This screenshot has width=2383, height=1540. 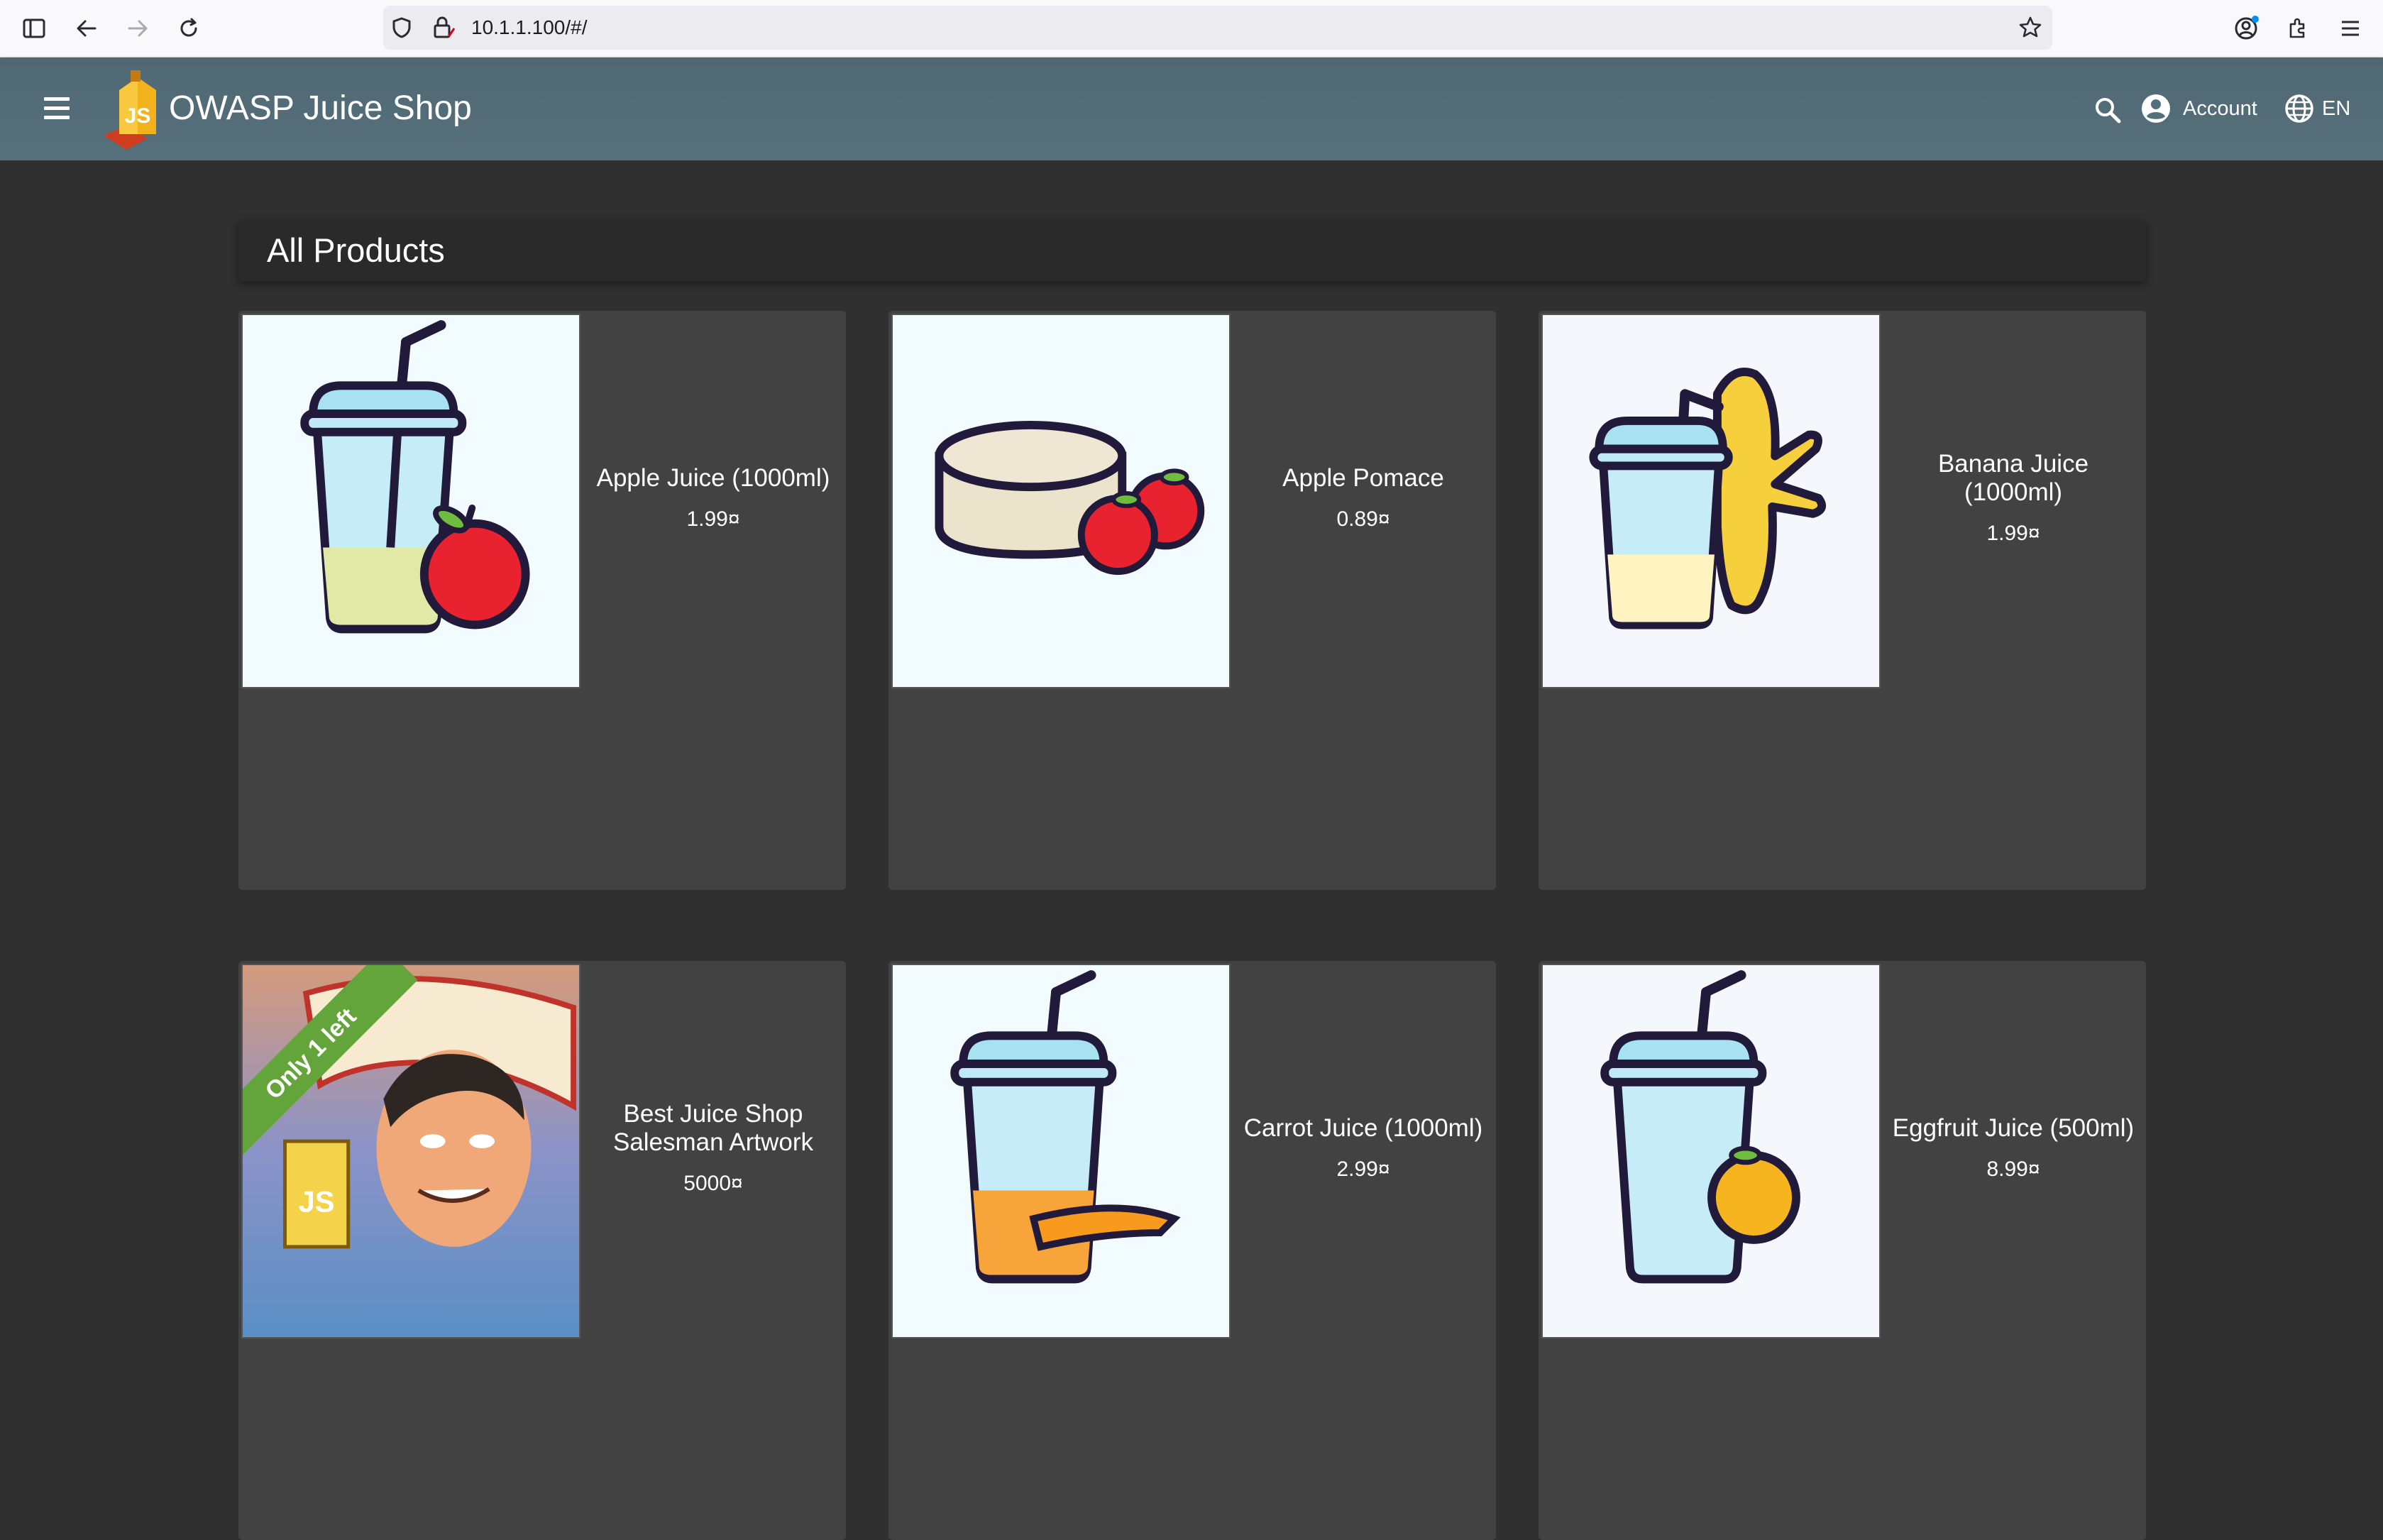 I want to click on juice-shop-logo: JS, so click(x=133, y=110).